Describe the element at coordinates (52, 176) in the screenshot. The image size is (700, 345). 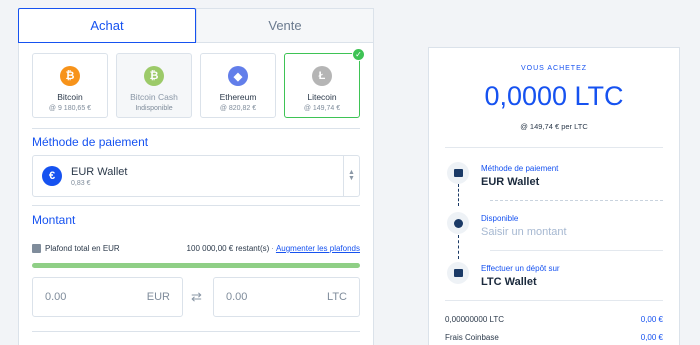
I see `euro-icon: €` at that location.